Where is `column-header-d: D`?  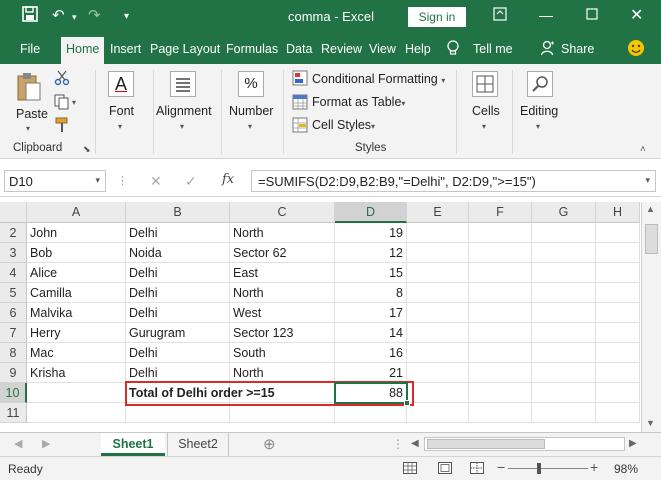
column-header-d: D is located at coordinates (371, 212).